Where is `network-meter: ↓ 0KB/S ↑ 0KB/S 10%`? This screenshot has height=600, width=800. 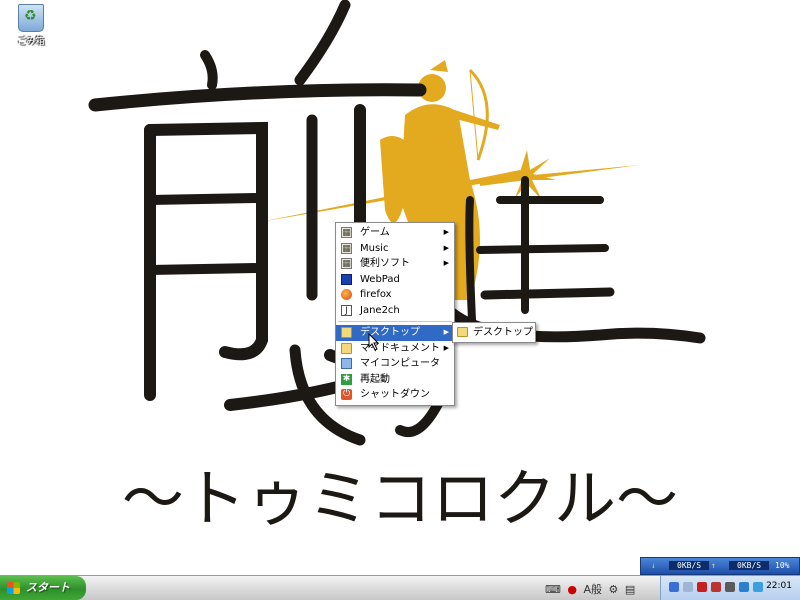 network-meter: ↓ 0KB/S ↑ 0KB/S 10% is located at coordinates (720, 566).